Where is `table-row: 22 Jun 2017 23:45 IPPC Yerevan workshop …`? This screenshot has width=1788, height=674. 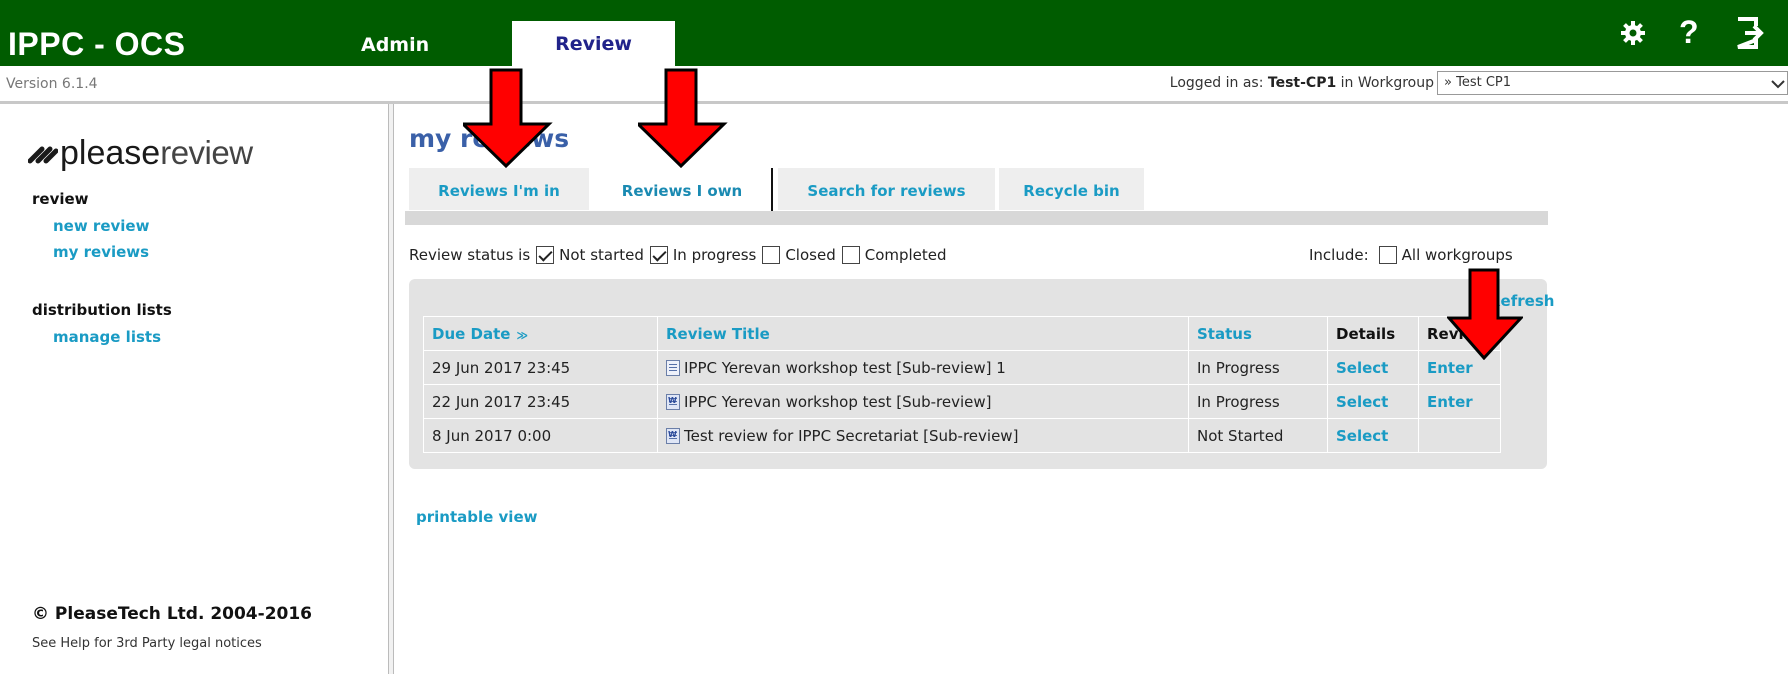 table-row: 22 Jun 2017 23:45 IPPC Yerevan workshop … is located at coordinates (962, 401).